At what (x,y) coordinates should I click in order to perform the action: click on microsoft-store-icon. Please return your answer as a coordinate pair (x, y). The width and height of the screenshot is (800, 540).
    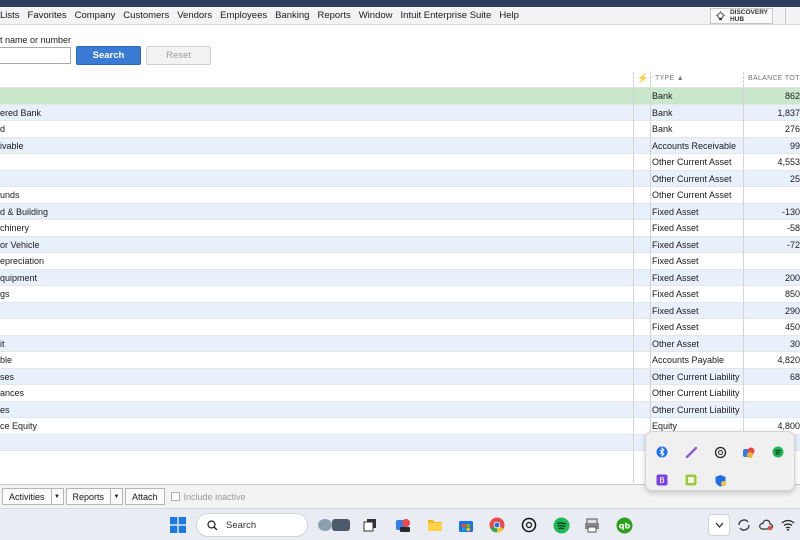
    Looking at the image, I should click on (466, 525).